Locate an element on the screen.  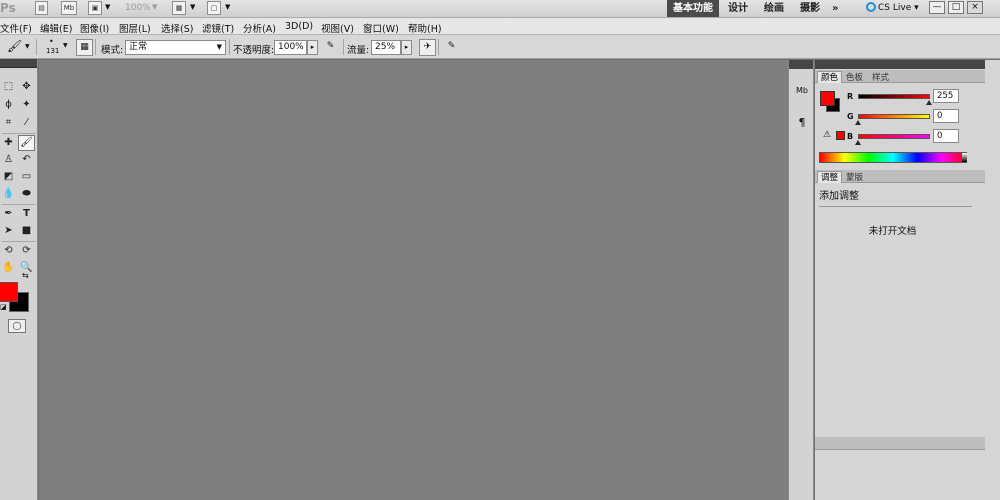
quick-selection-tool-icon: ✦ is located at coordinates (26, 105).